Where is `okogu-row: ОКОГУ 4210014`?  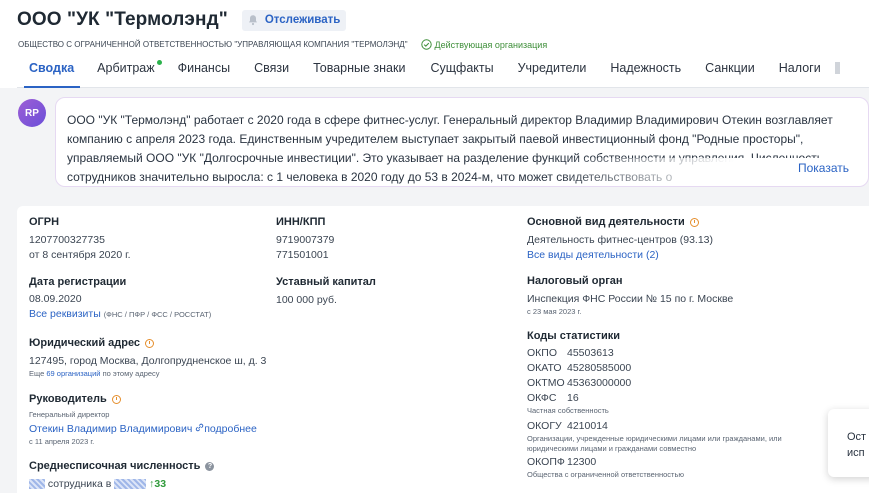 okogu-row: ОКОГУ 4210014 is located at coordinates (567, 426).